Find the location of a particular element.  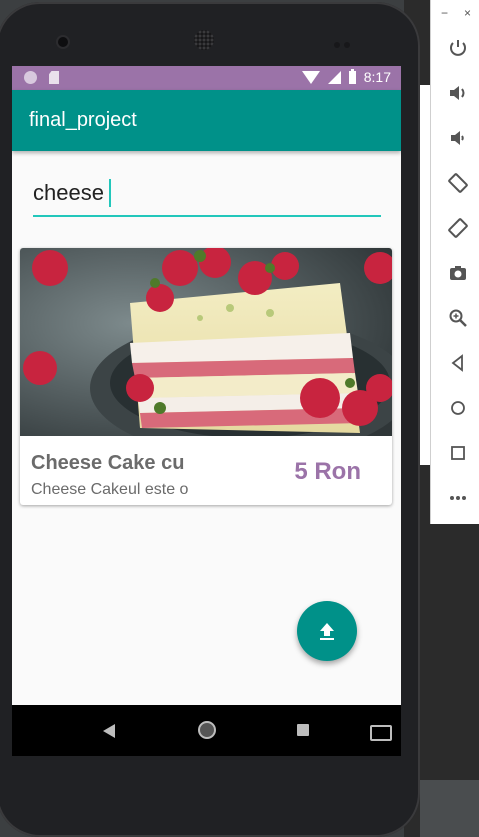

front-camera is located at coordinates (63, 42).